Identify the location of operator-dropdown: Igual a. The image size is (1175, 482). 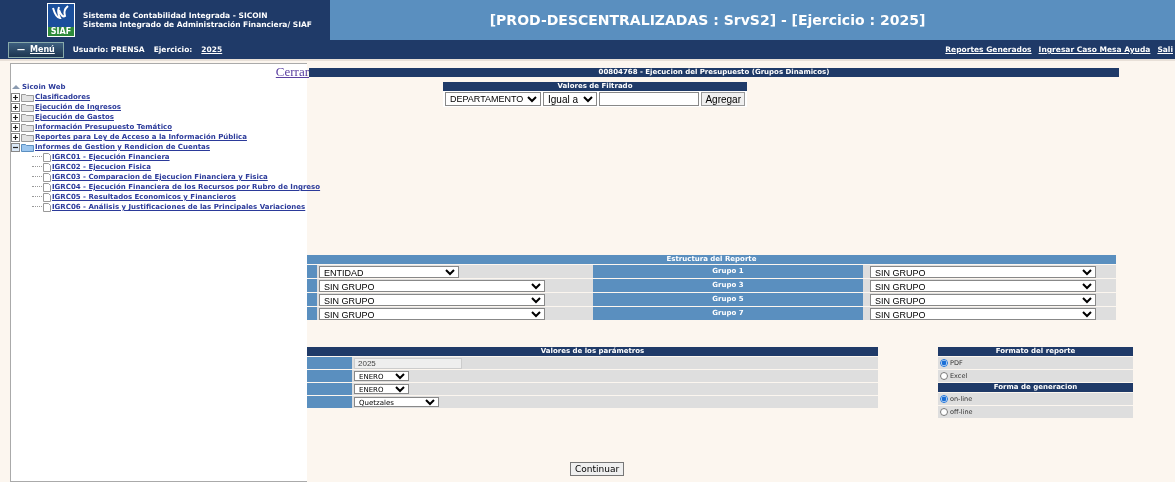
(570, 99).